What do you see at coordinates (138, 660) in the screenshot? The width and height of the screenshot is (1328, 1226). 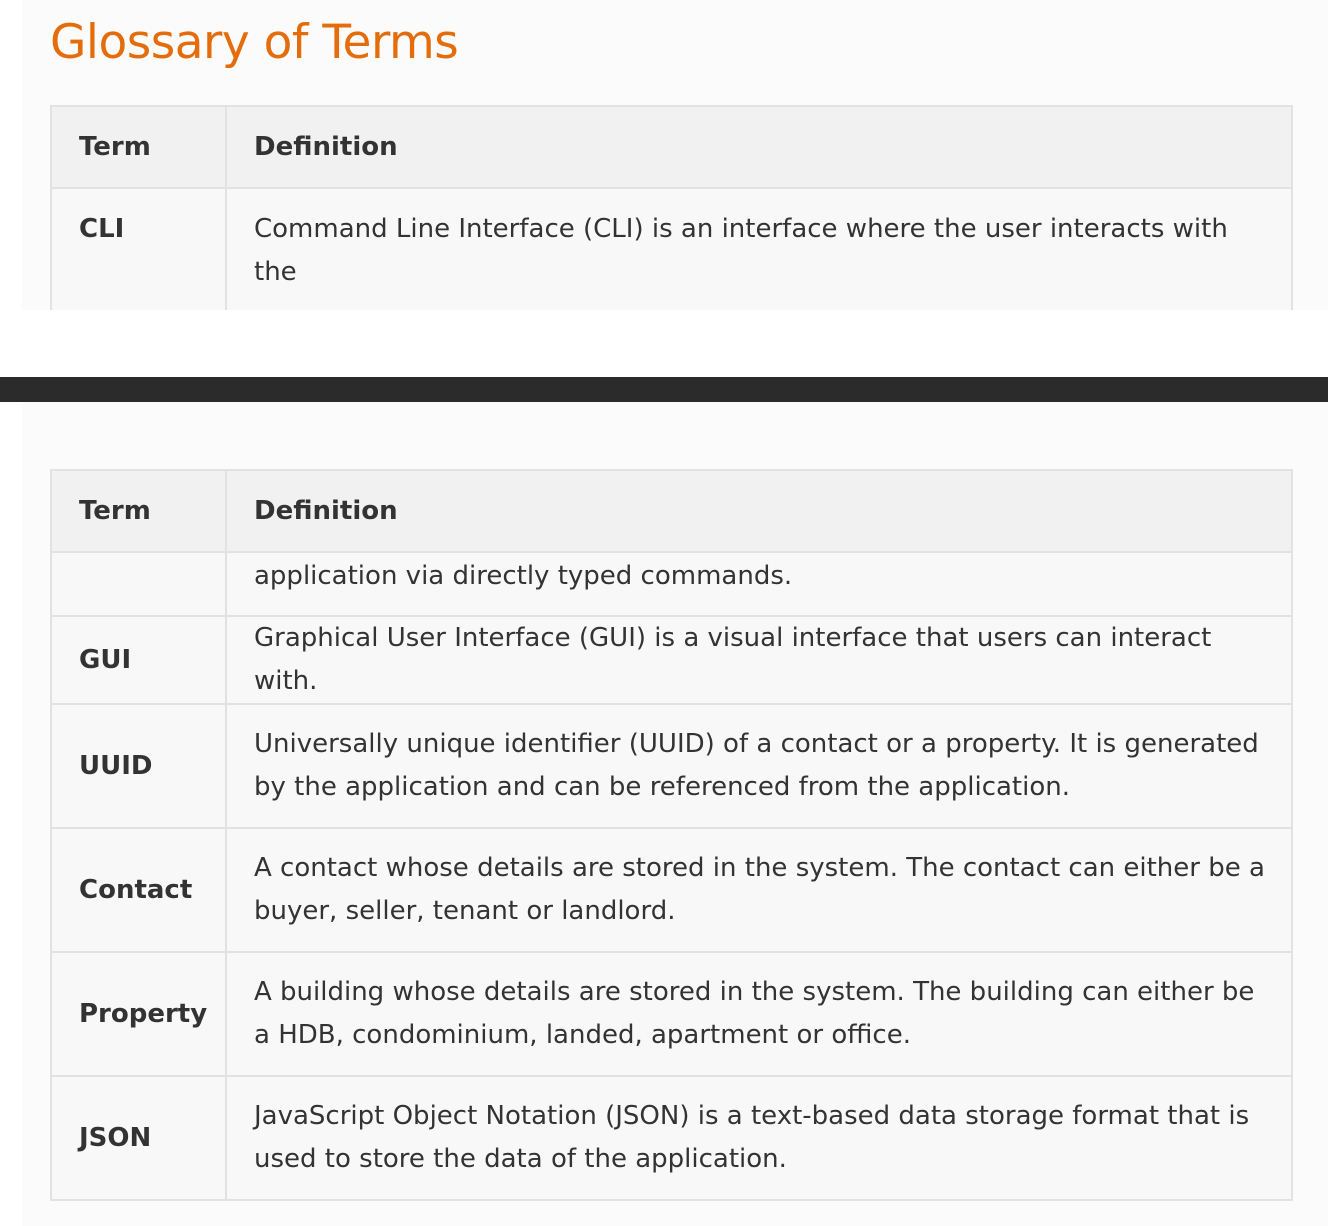 I see `term-cell: GUI` at bounding box center [138, 660].